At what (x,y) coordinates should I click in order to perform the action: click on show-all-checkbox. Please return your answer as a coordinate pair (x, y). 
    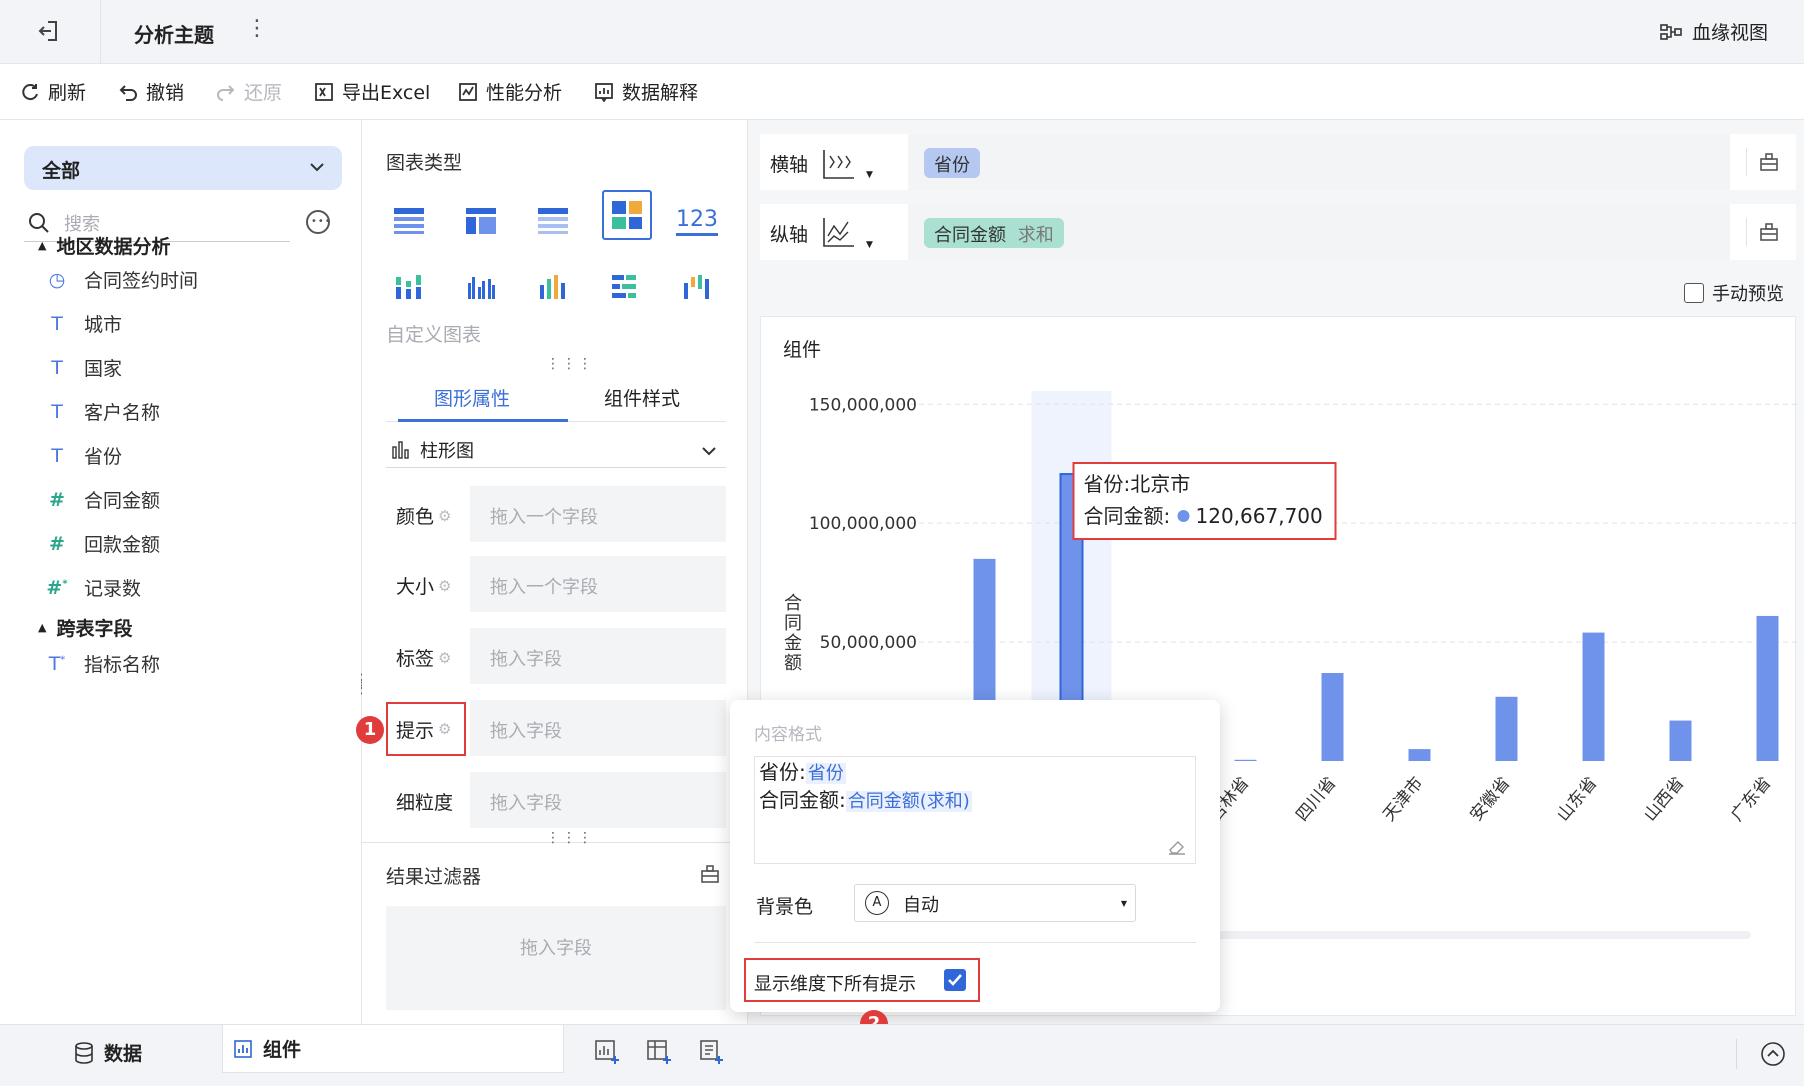
    Looking at the image, I should click on (955, 980).